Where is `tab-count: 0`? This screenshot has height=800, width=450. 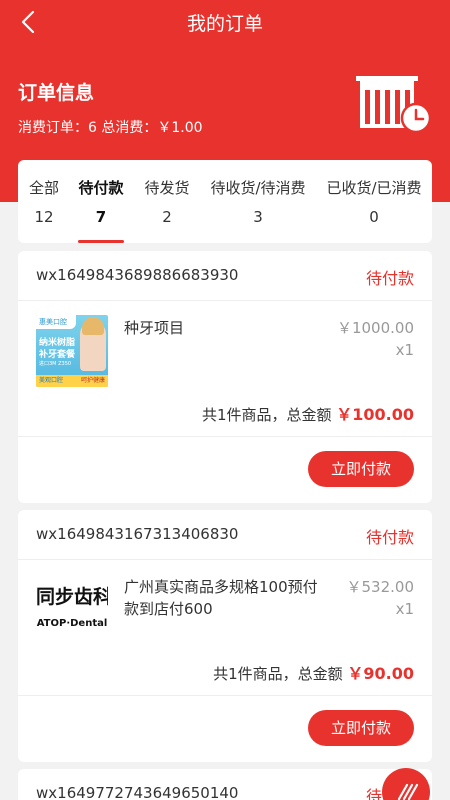
tab-count: 0 is located at coordinates (374, 217).